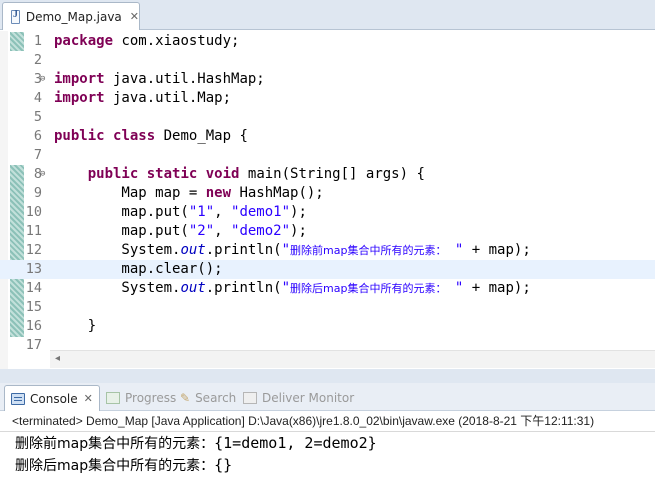  Describe the element at coordinates (57, 358) in the screenshot. I see `scroll-left-icon: ◂` at that location.